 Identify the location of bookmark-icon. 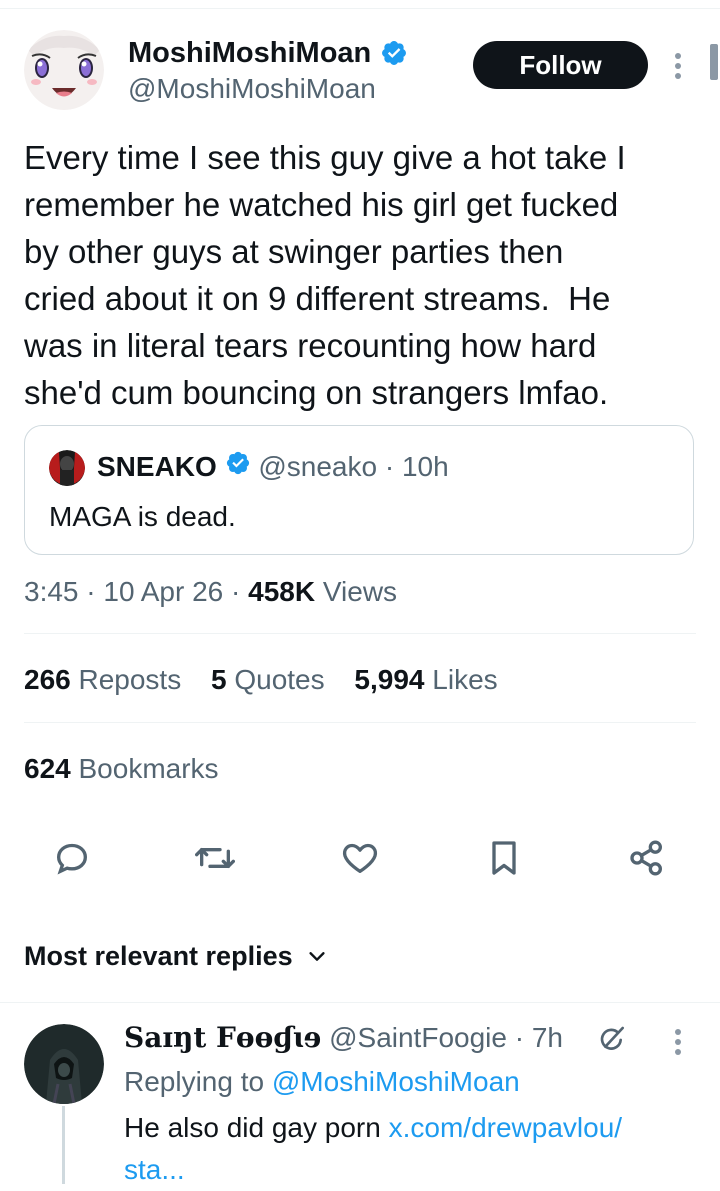
(504, 858).